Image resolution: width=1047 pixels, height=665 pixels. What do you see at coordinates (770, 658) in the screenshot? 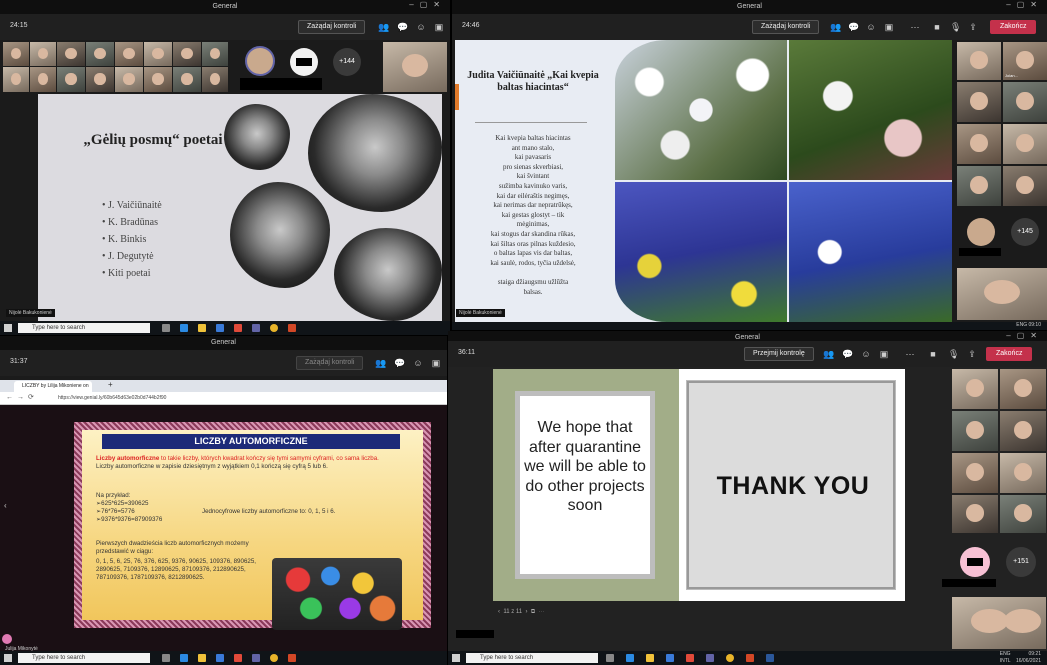
I see `word-icon` at bounding box center [770, 658].